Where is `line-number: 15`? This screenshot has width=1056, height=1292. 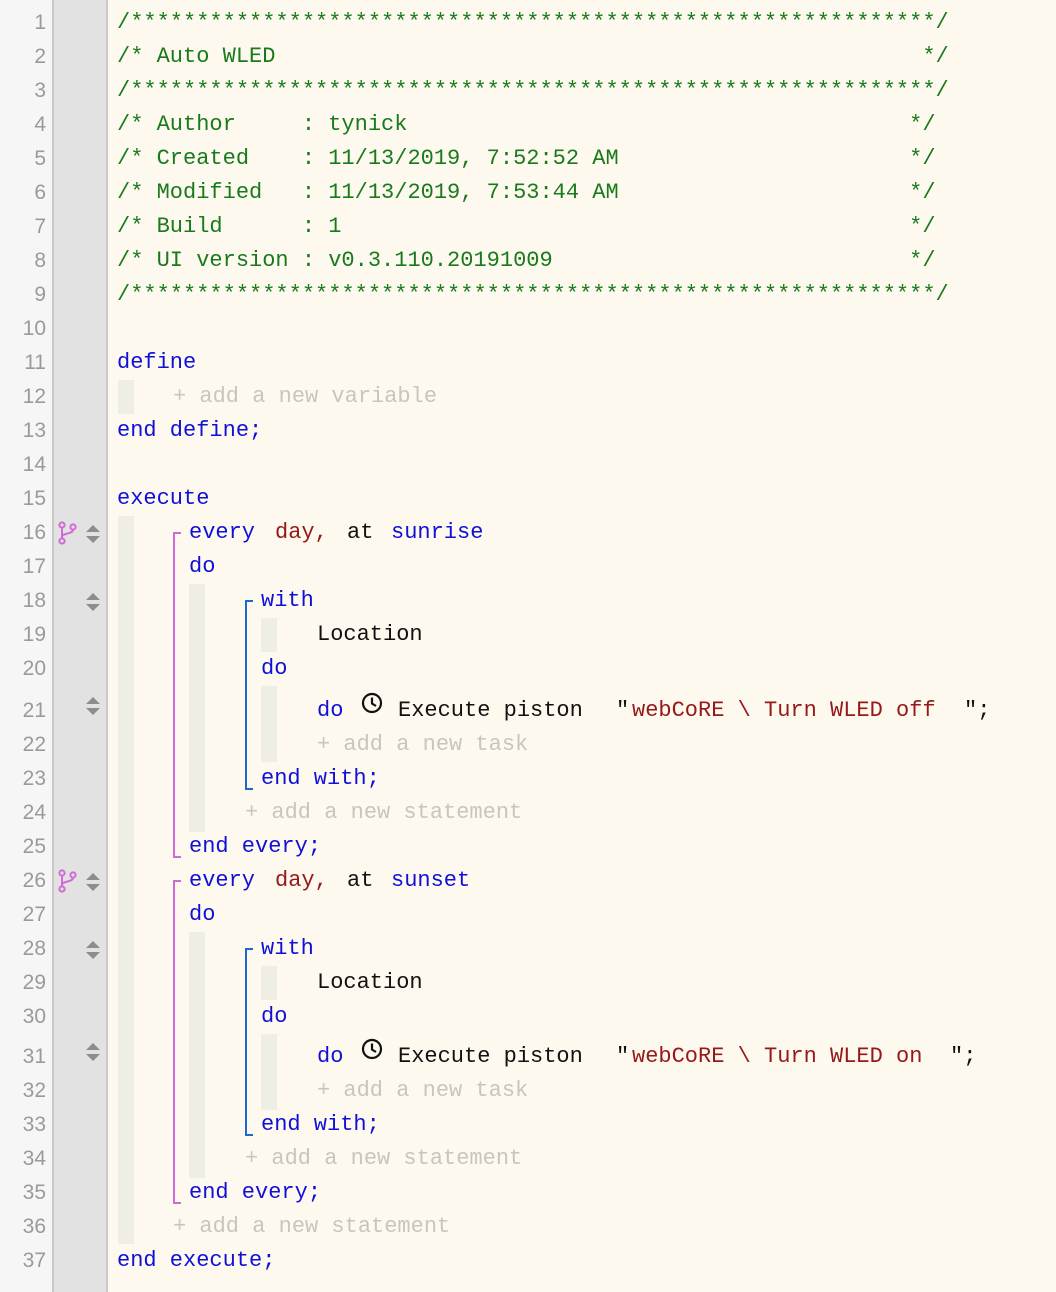
line-number: 15 is located at coordinates (34, 498).